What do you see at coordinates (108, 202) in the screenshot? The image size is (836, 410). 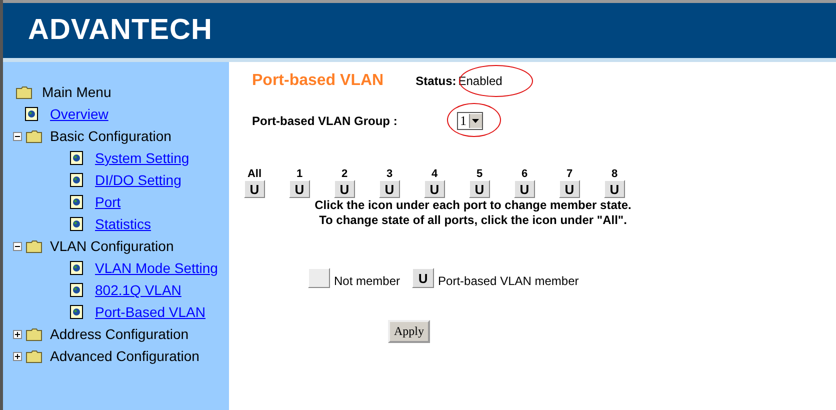 I see `tree-link: Port` at bounding box center [108, 202].